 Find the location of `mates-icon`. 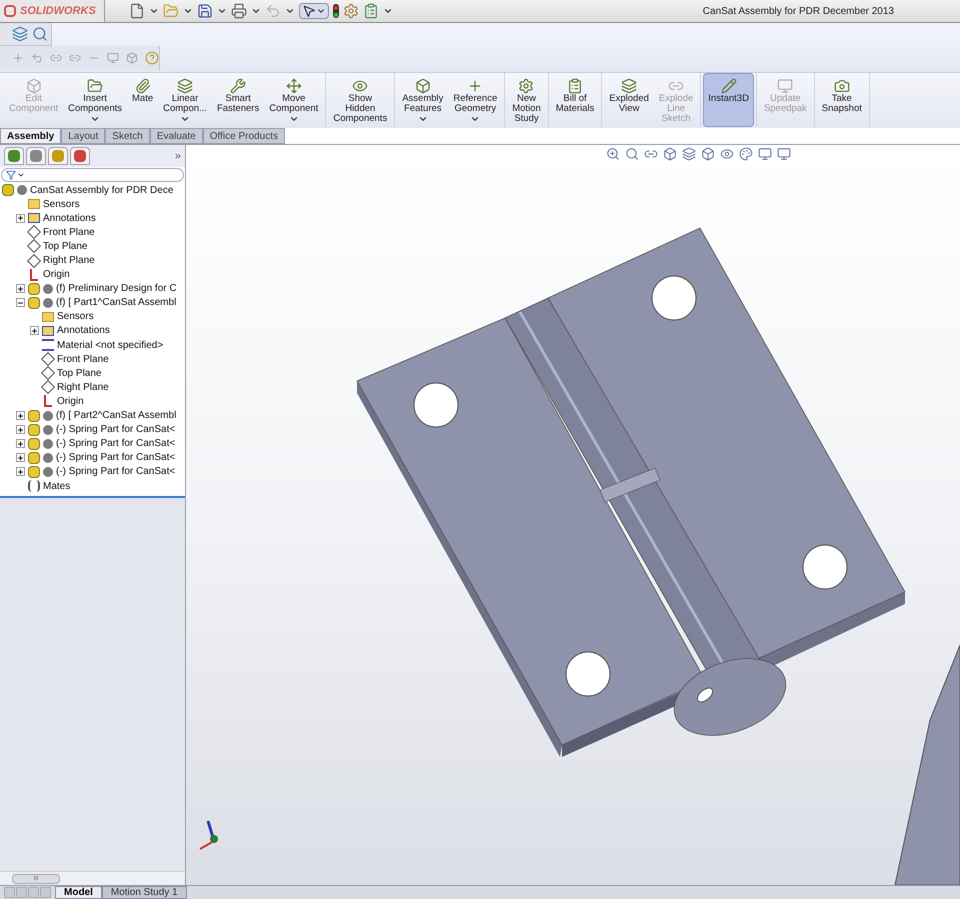

mates-icon is located at coordinates (34, 486).